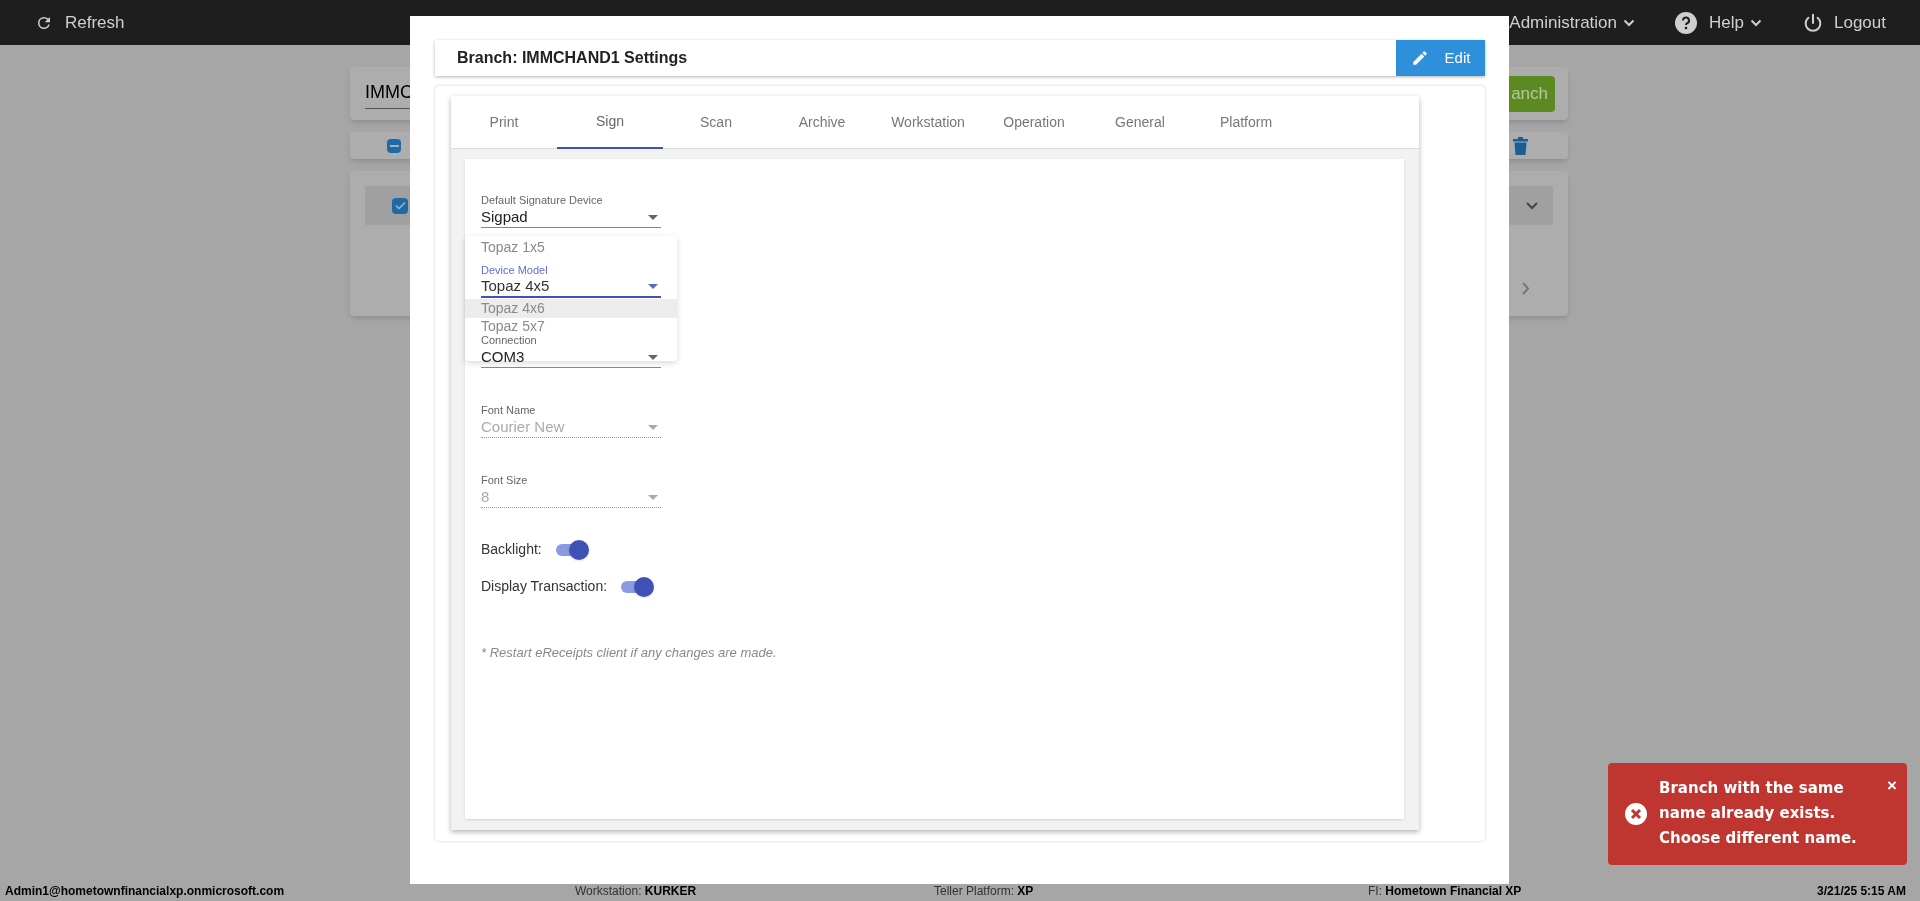 The width and height of the screenshot is (1920, 901). I want to click on status-item: Workstation: KURKER, so click(636, 891).